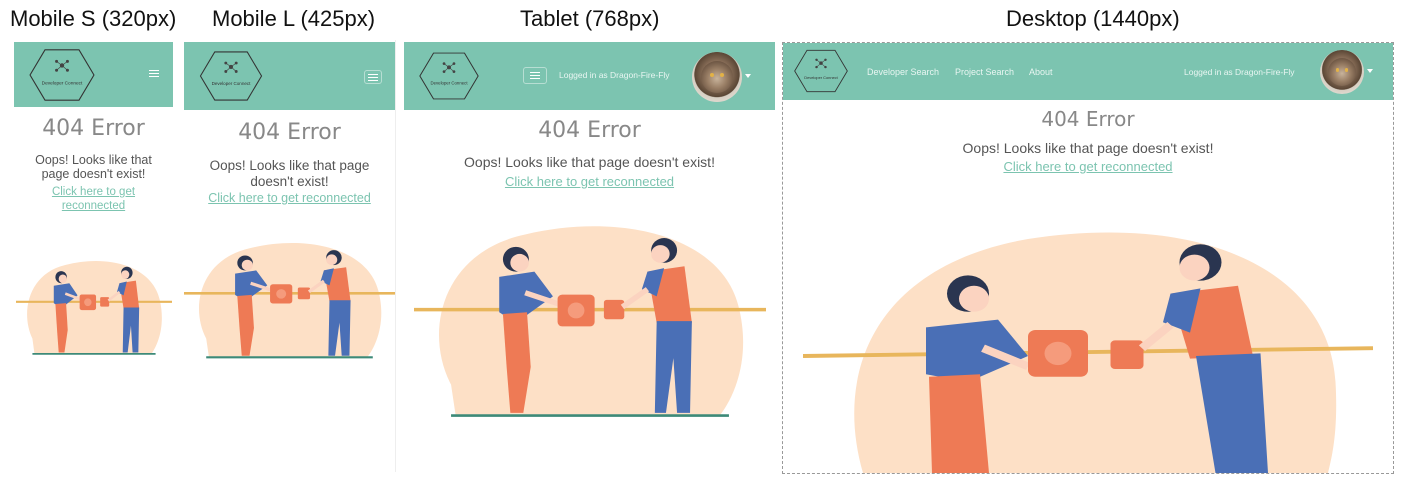 The image size is (1402, 486). I want to click on mobile-l-label: Mobile L (425px), so click(294, 18).